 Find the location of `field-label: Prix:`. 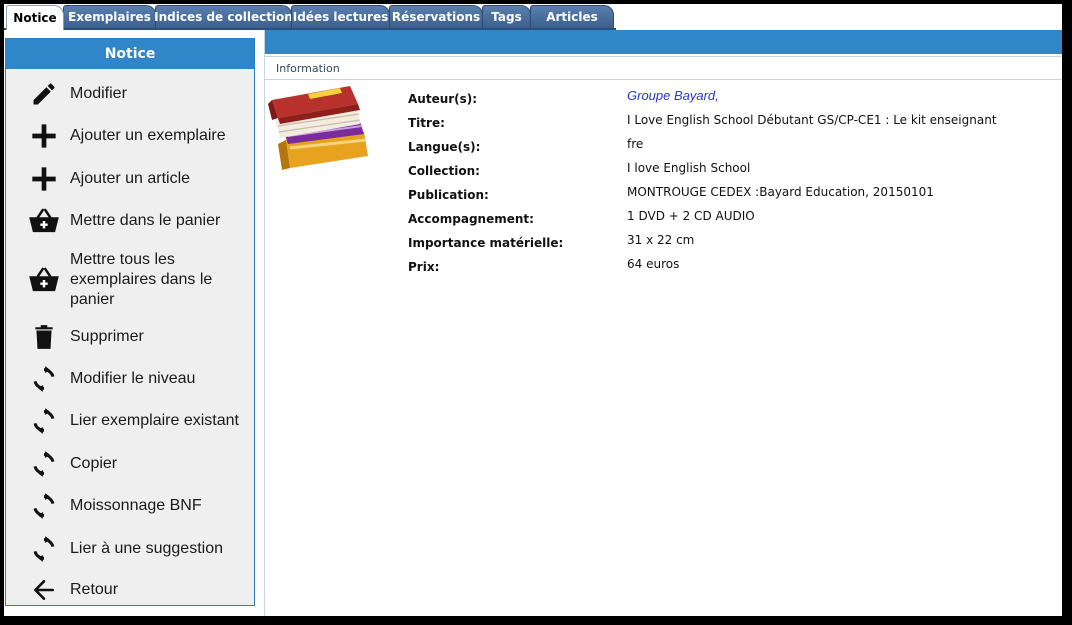

field-label: Prix: is located at coordinates (424, 267).